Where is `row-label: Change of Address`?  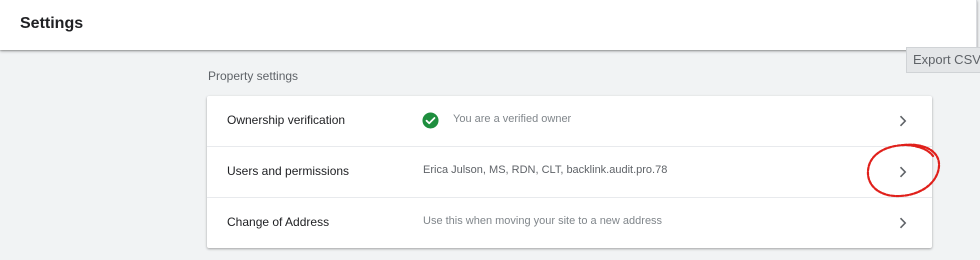
row-label: Change of Address is located at coordinates (278, 222).